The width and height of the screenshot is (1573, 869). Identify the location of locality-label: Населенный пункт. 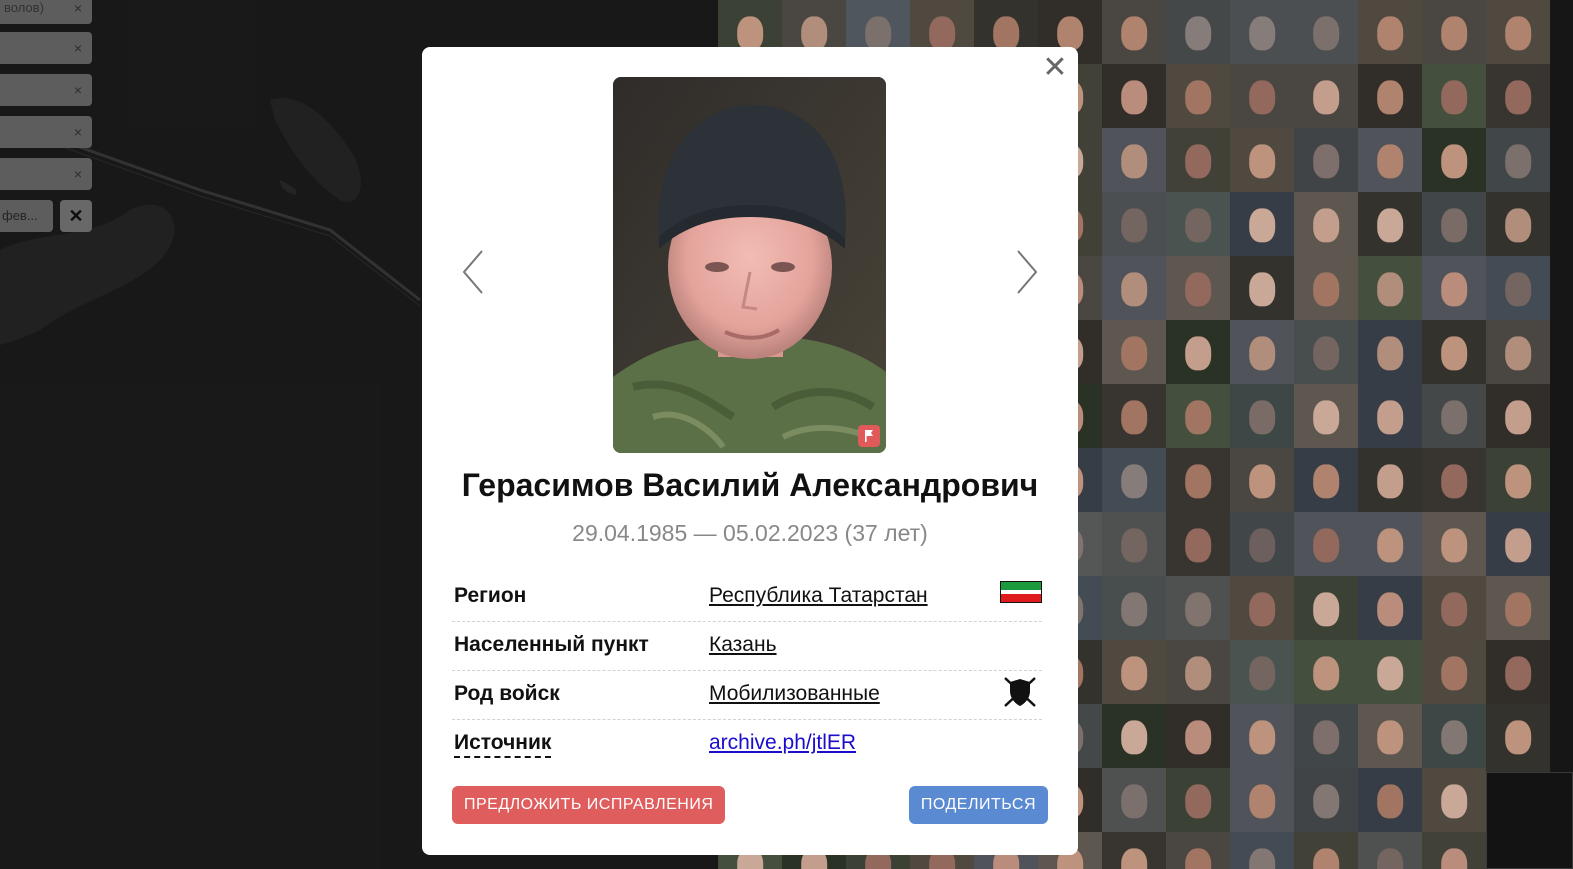
(551, 644).